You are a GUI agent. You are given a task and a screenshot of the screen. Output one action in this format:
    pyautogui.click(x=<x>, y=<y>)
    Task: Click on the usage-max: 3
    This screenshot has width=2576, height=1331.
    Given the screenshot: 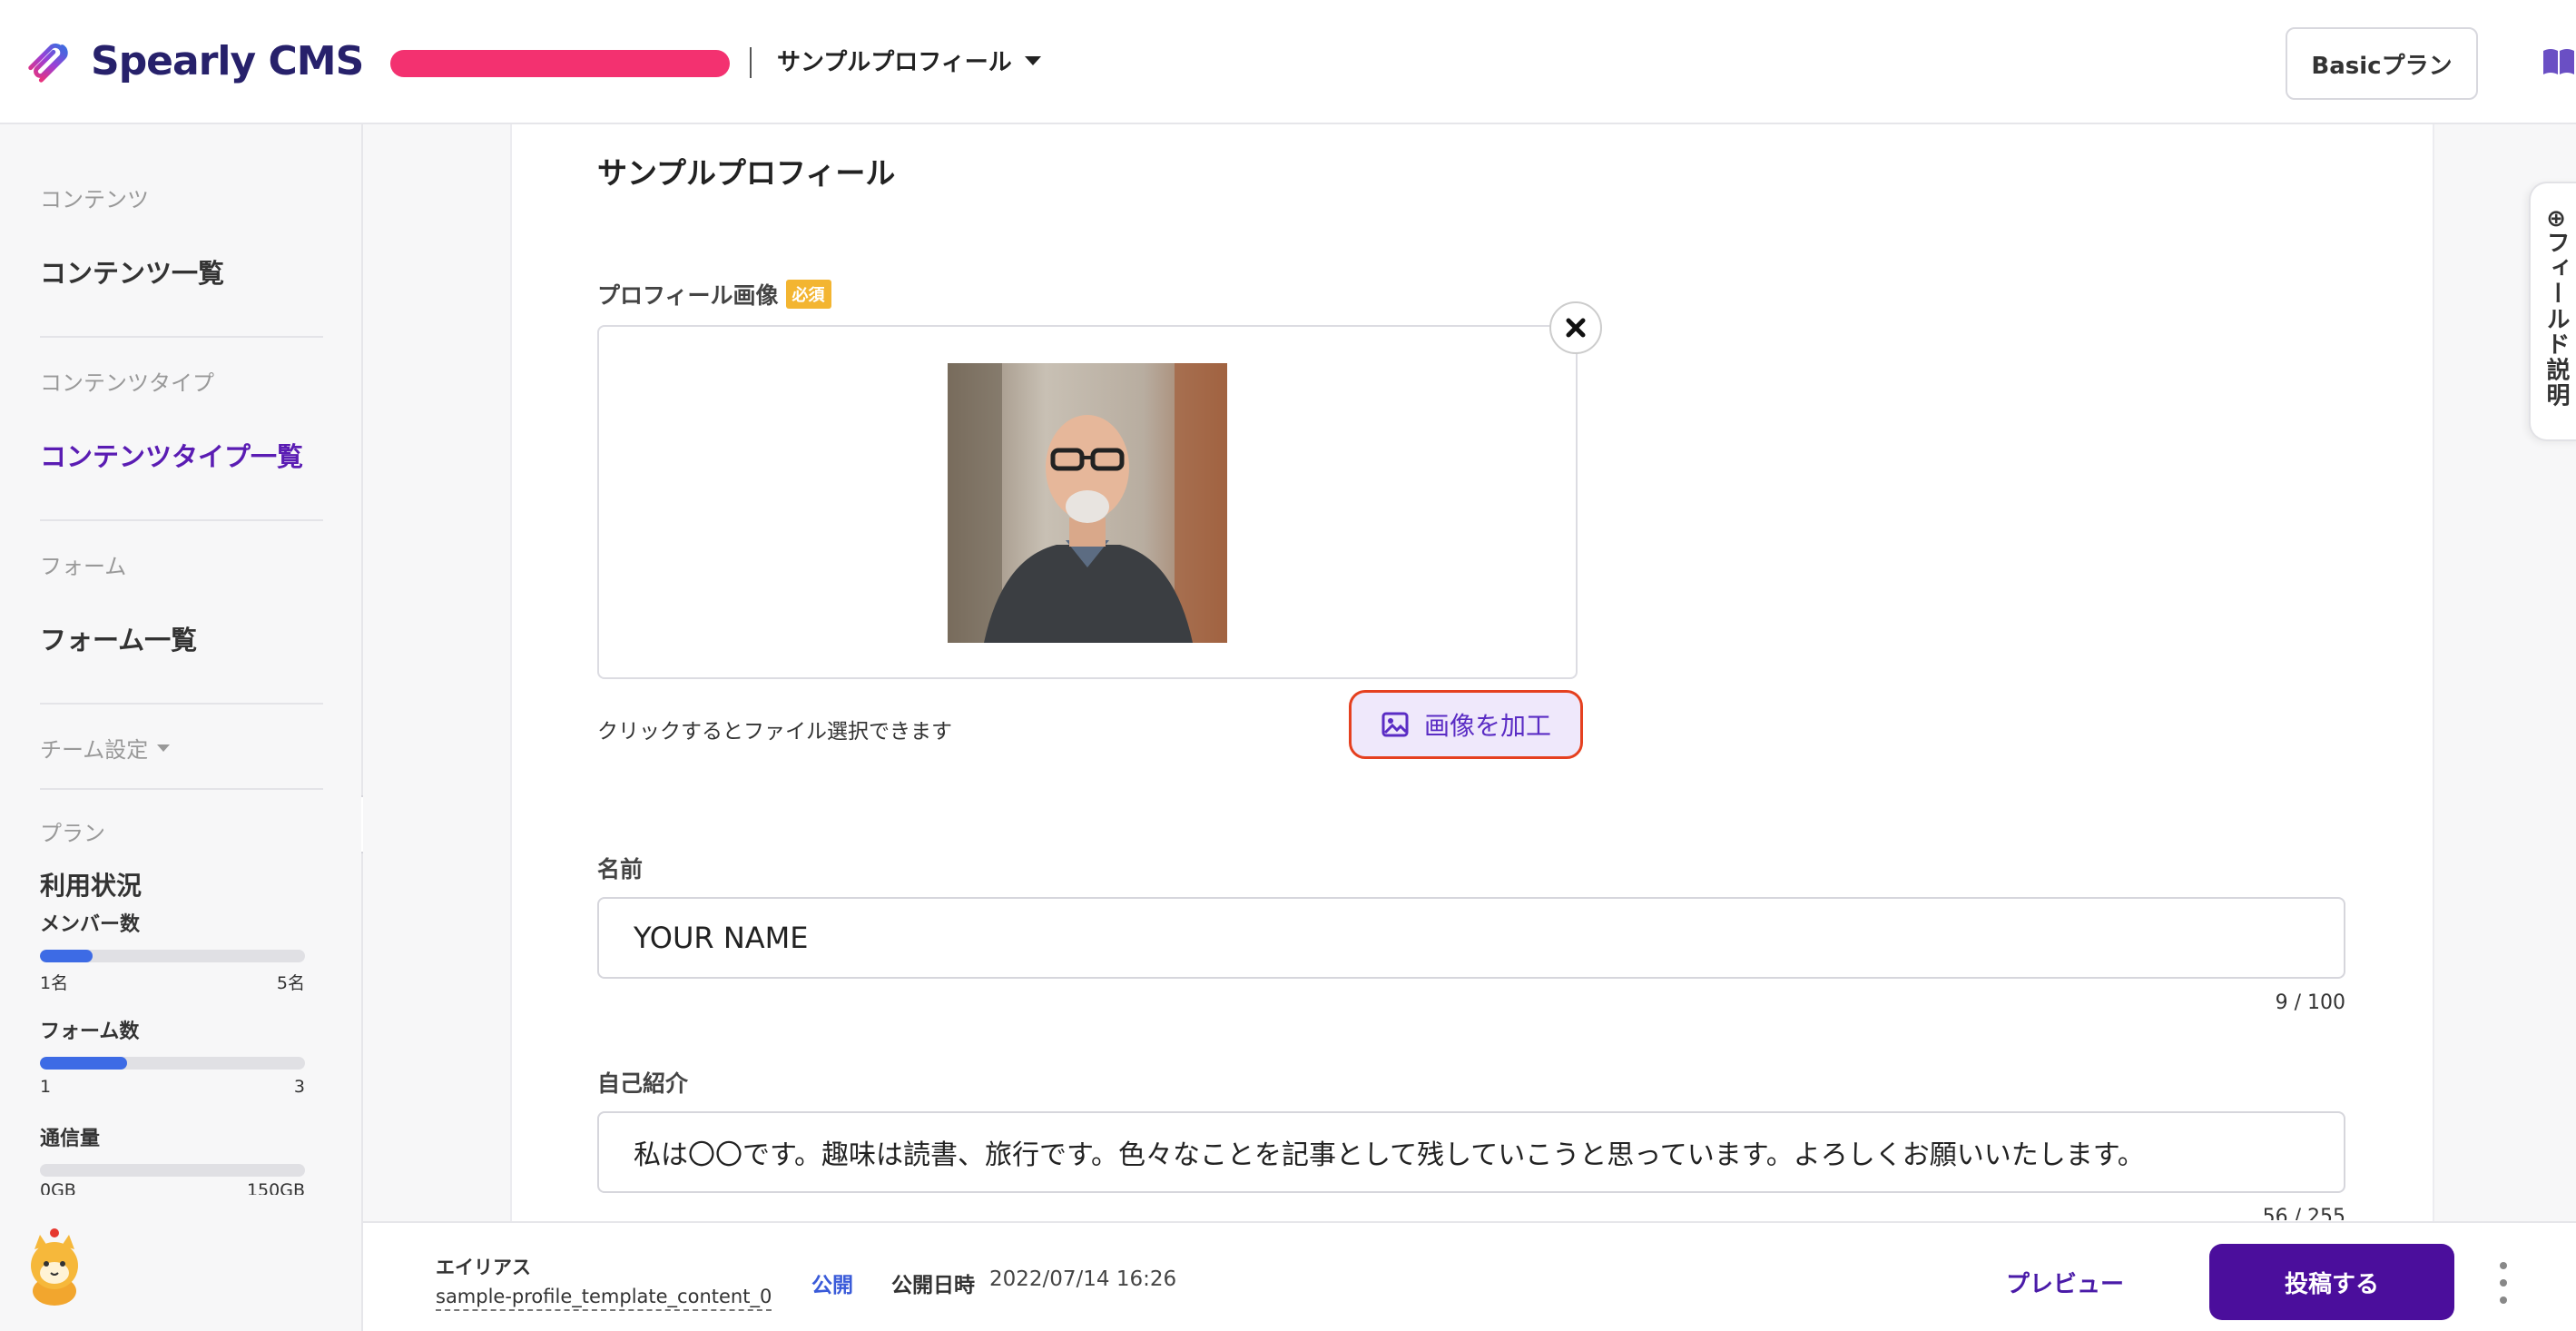 What is the action you would take?
    pyautogui.click(x=299, y=1087)
    